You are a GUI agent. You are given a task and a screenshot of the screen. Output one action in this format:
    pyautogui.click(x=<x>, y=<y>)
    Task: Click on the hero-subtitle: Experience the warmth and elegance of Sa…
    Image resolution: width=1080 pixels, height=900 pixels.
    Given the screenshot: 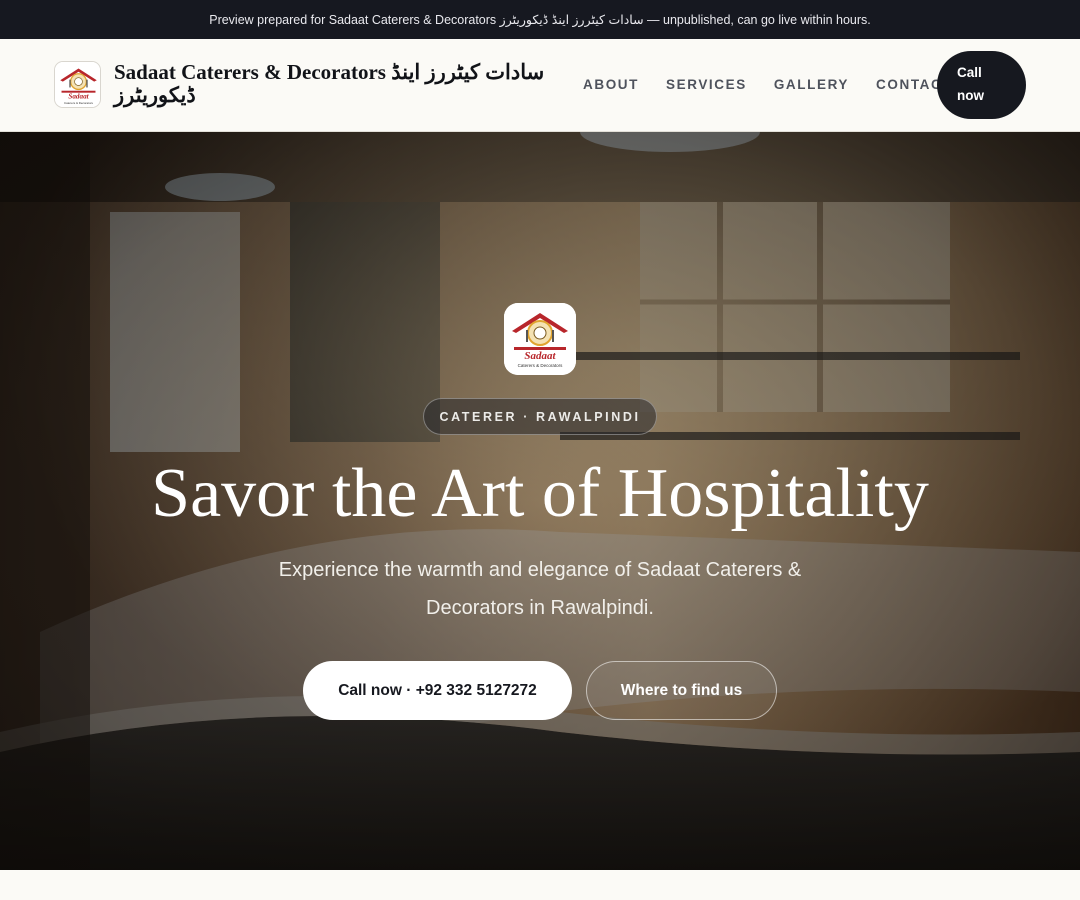 What is the action you would take?
    pyautogui.click(x=540, y=589)
    